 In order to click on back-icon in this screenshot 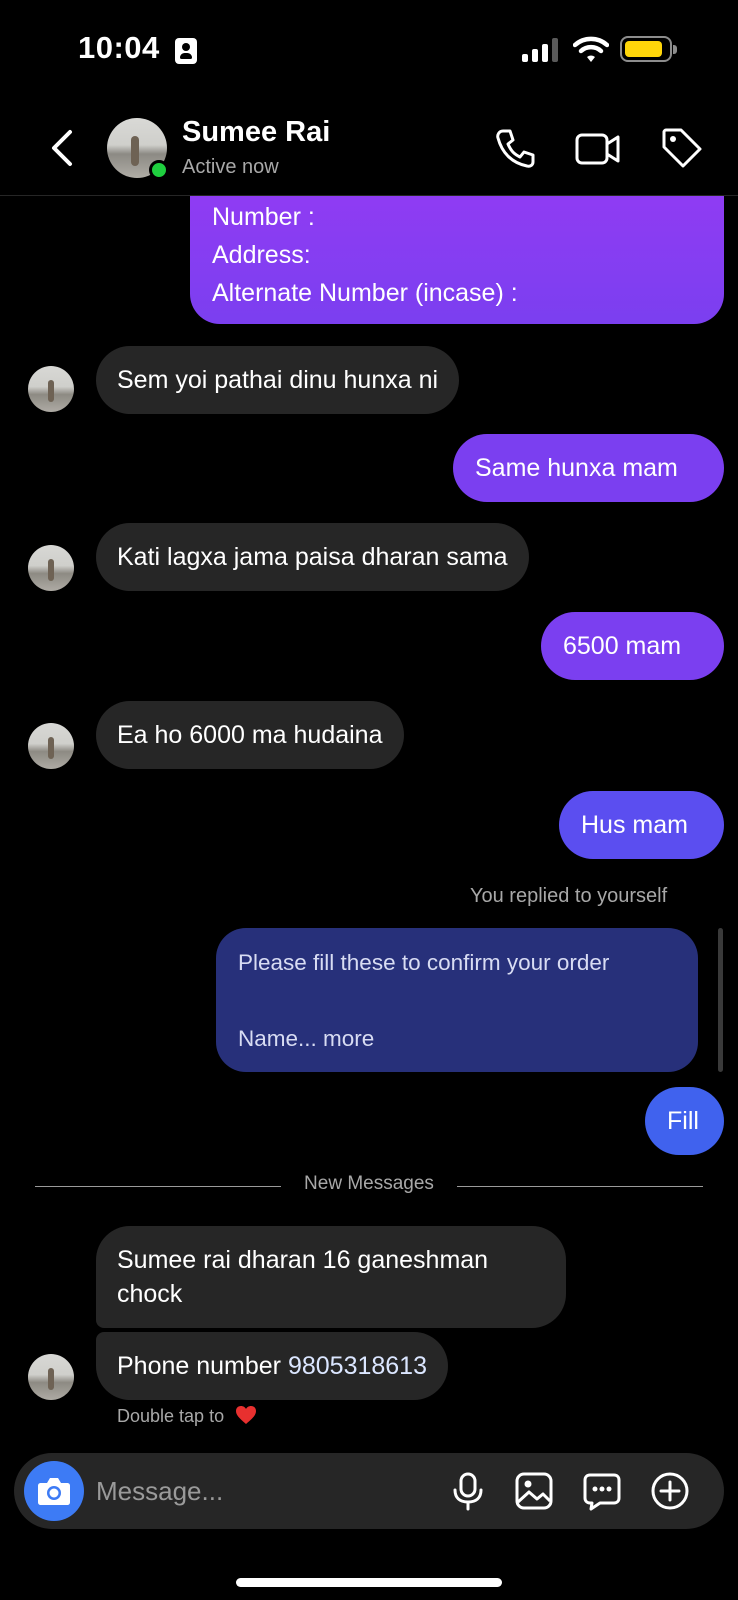, I will do `click(64, 148)`.